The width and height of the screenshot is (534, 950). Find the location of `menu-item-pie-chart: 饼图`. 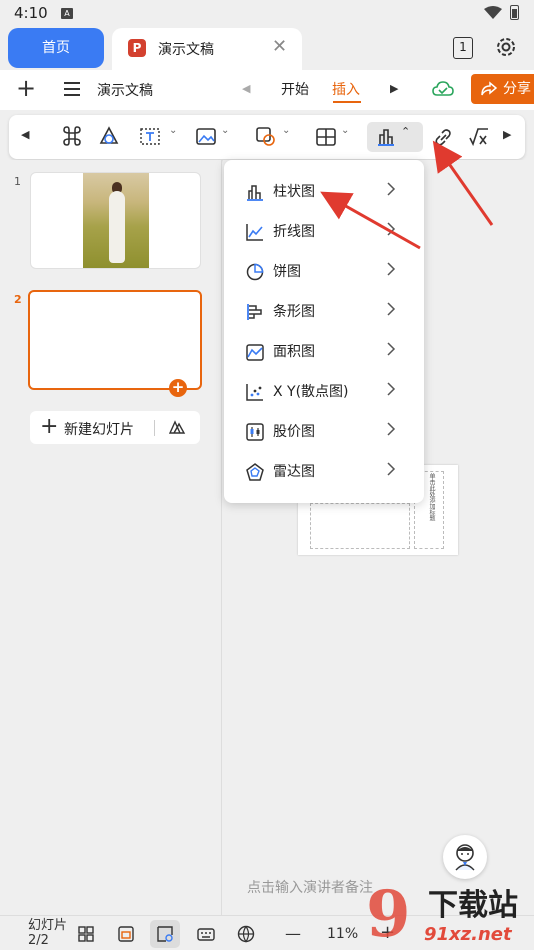

menu-item-pie-chart: 饼图 is located at coordinates (324, 271).